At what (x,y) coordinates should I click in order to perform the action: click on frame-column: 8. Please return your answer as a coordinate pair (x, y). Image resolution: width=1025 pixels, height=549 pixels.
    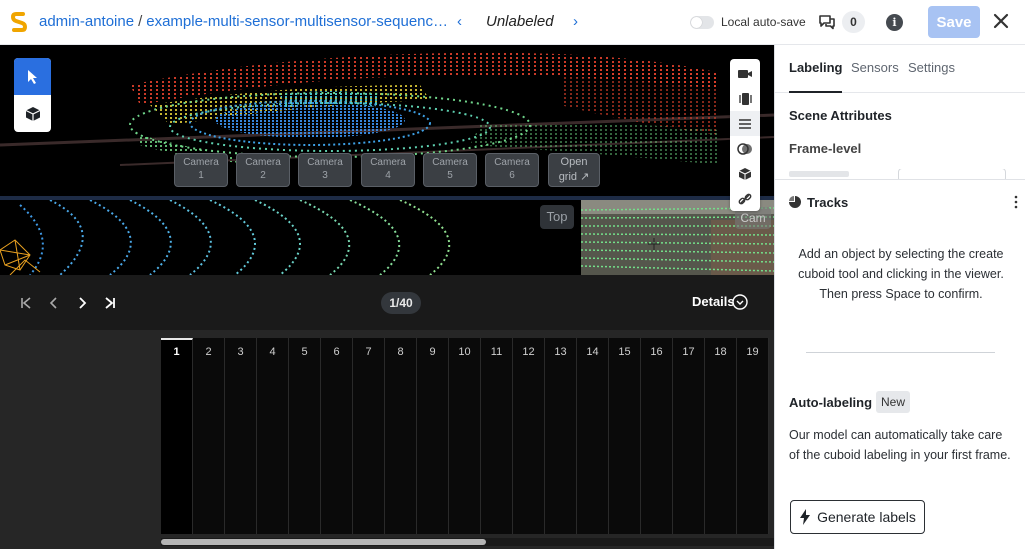
    Looking at the image, I should click on (401, 436).